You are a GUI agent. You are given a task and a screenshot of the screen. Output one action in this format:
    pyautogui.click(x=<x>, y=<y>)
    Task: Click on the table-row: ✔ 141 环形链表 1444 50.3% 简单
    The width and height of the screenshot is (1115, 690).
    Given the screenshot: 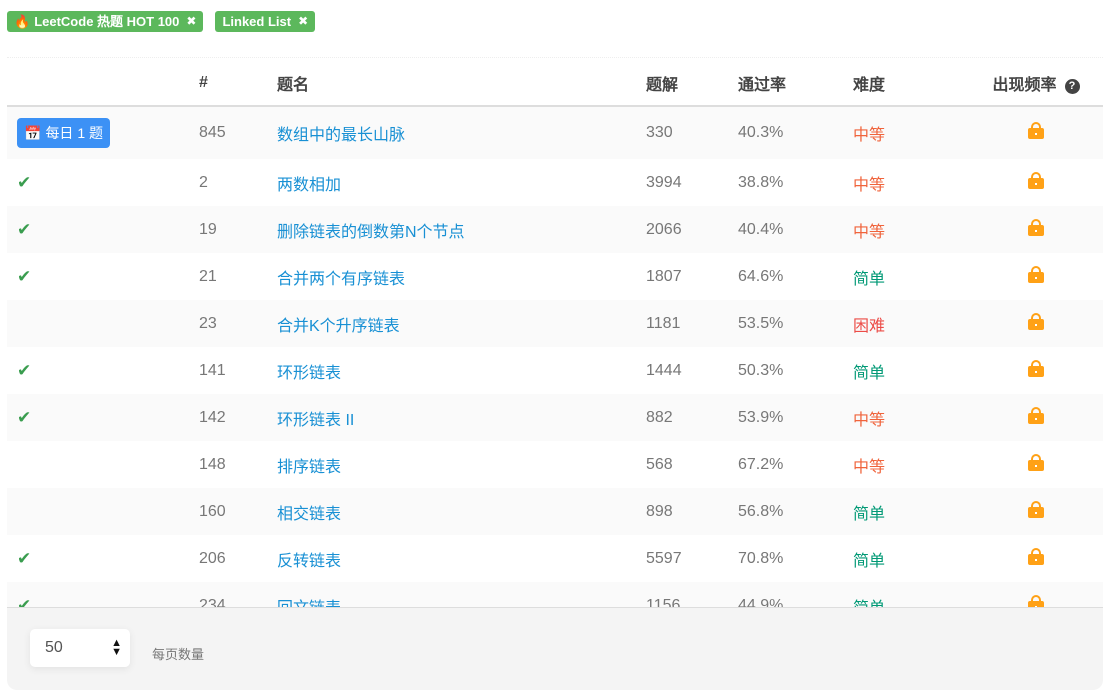 What is the action you would take?
    pyautogui.click(x=555, y=370)
    